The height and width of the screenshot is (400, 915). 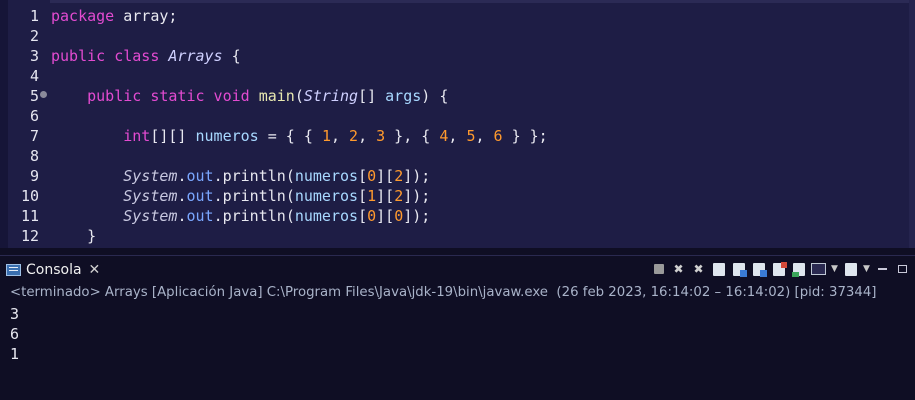 I want to click on code-text: ) {, so click(x=435, y=96).